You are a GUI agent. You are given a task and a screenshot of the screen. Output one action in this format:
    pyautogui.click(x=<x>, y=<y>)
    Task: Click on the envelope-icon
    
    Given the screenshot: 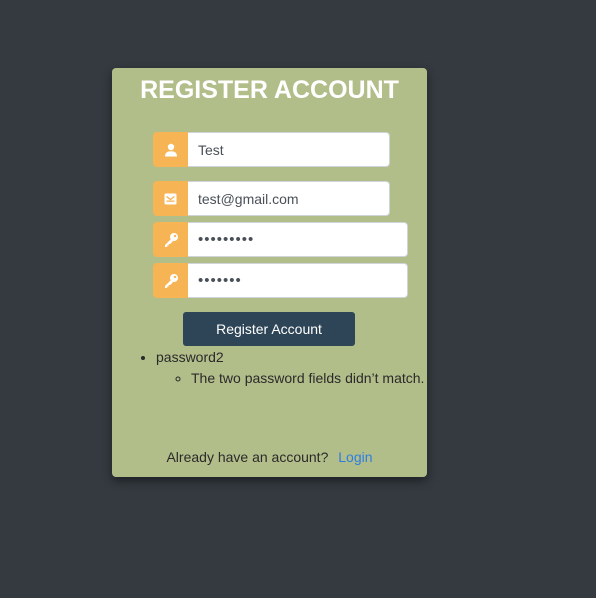 What is the action you would take?
    pyautogui.click(x=170, y=198)
    